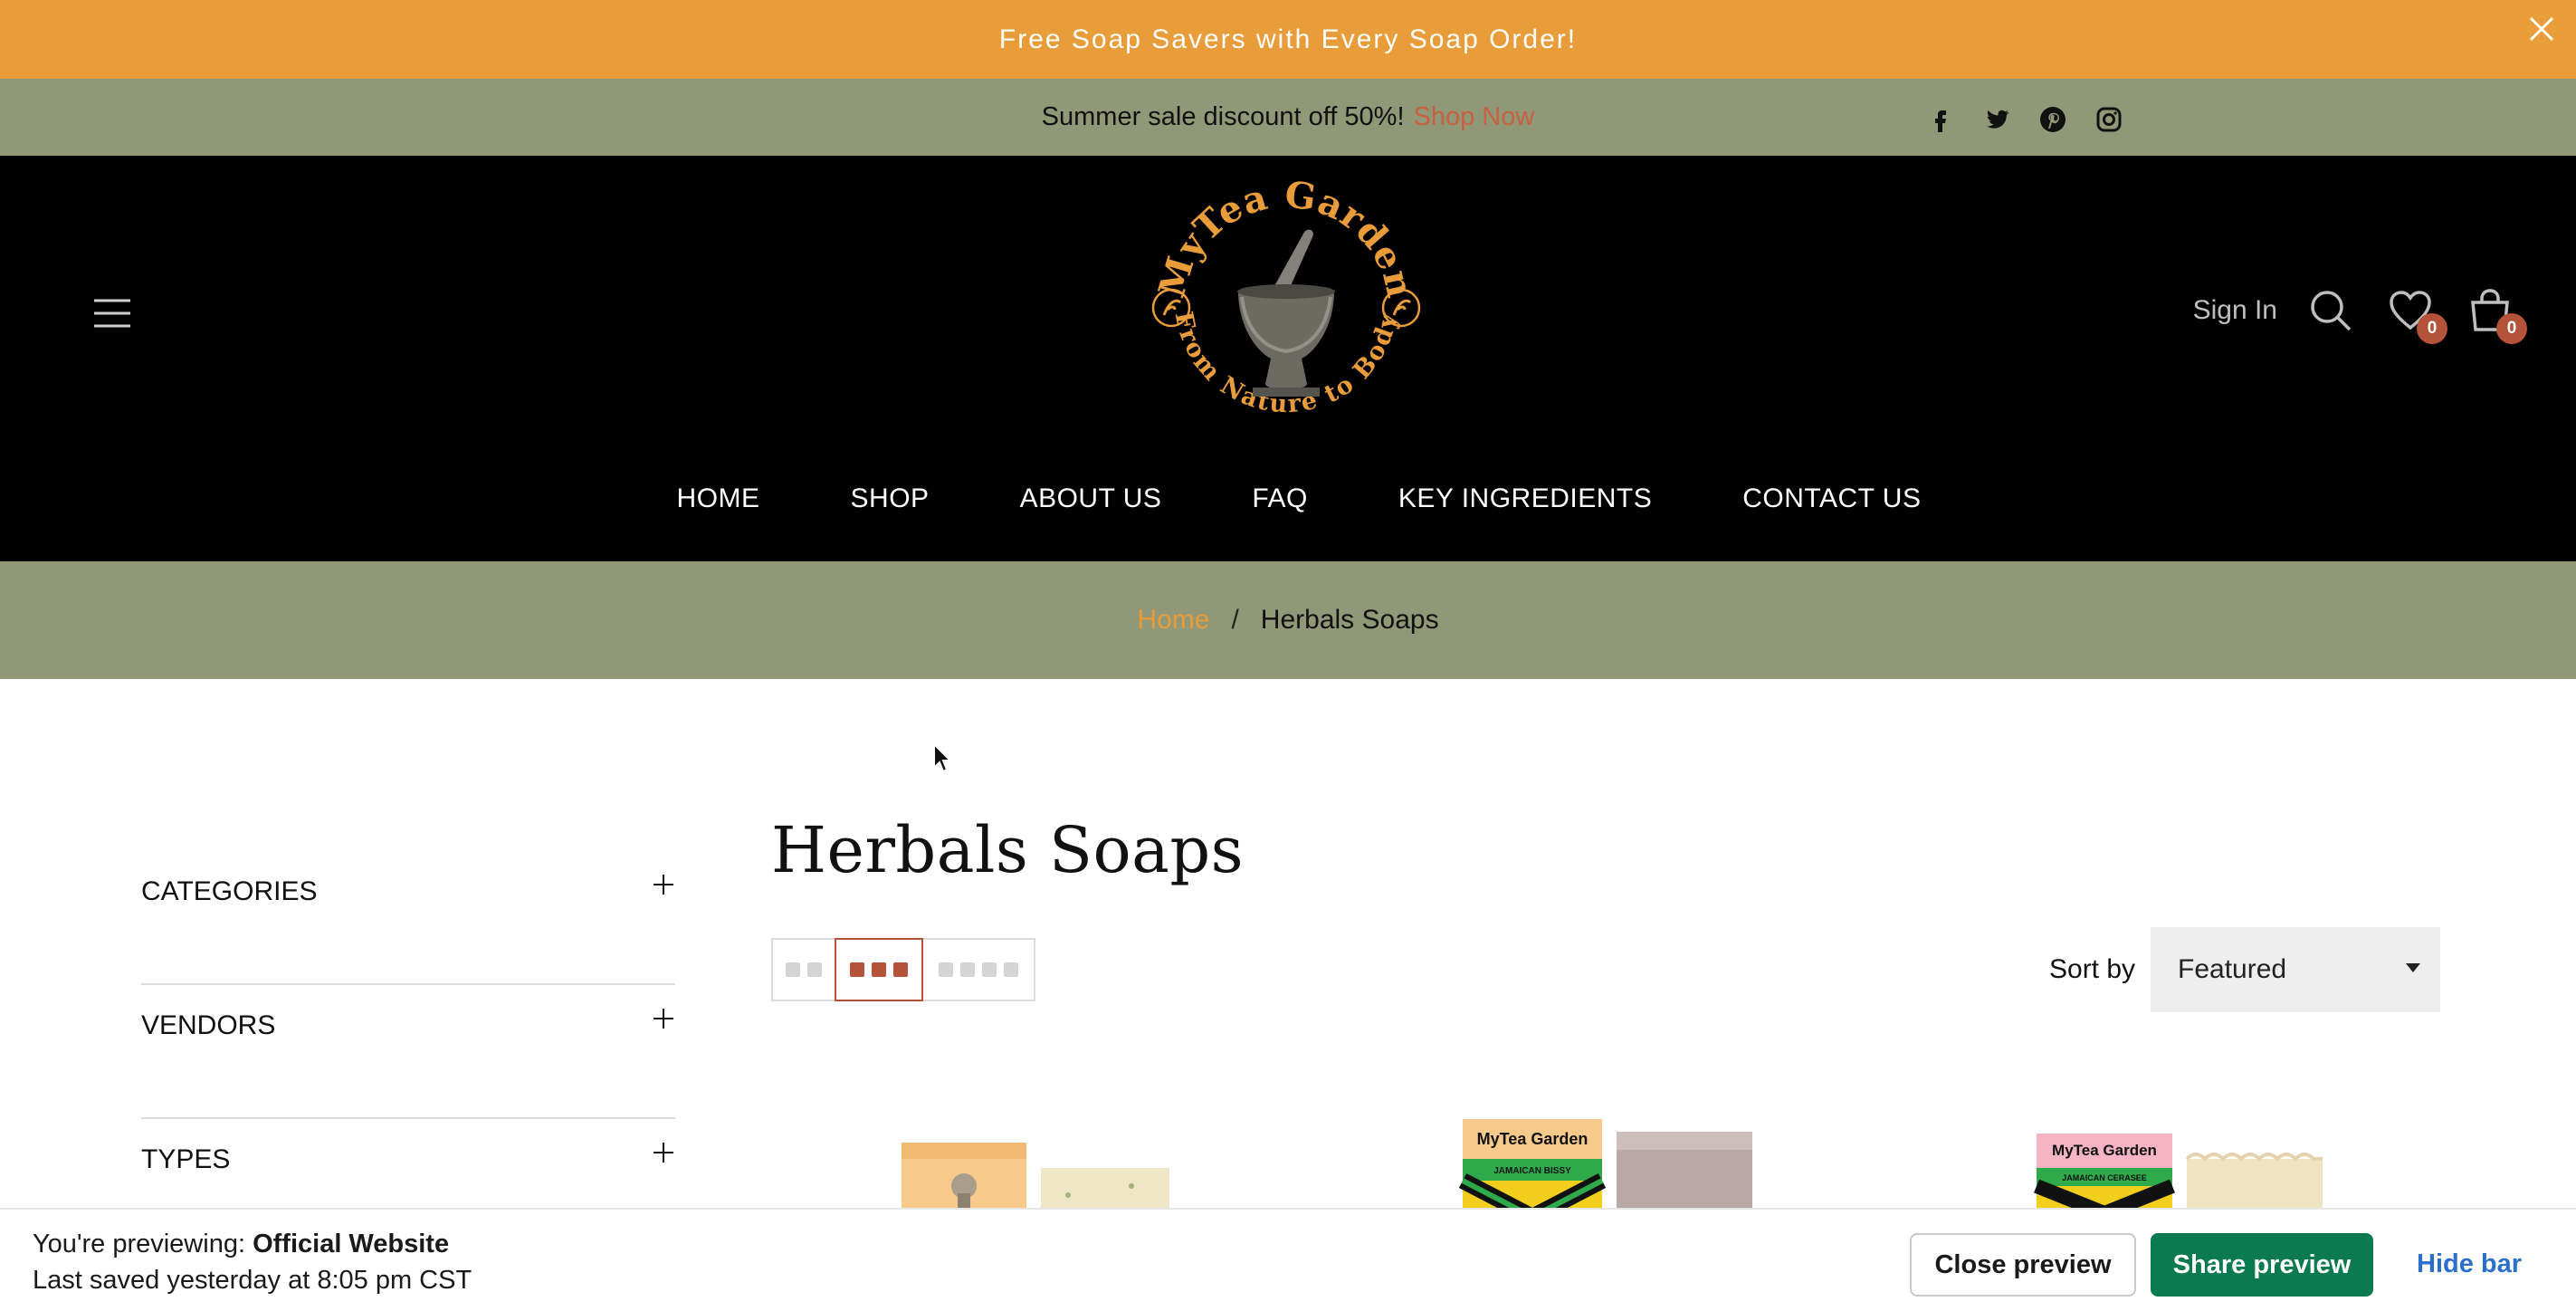 The height and width of the screenshot is (1311, 2576). Describe the element at coordinates (2235, 310) in the screenshot. I see `sign-in-link: Sign In` at that location.